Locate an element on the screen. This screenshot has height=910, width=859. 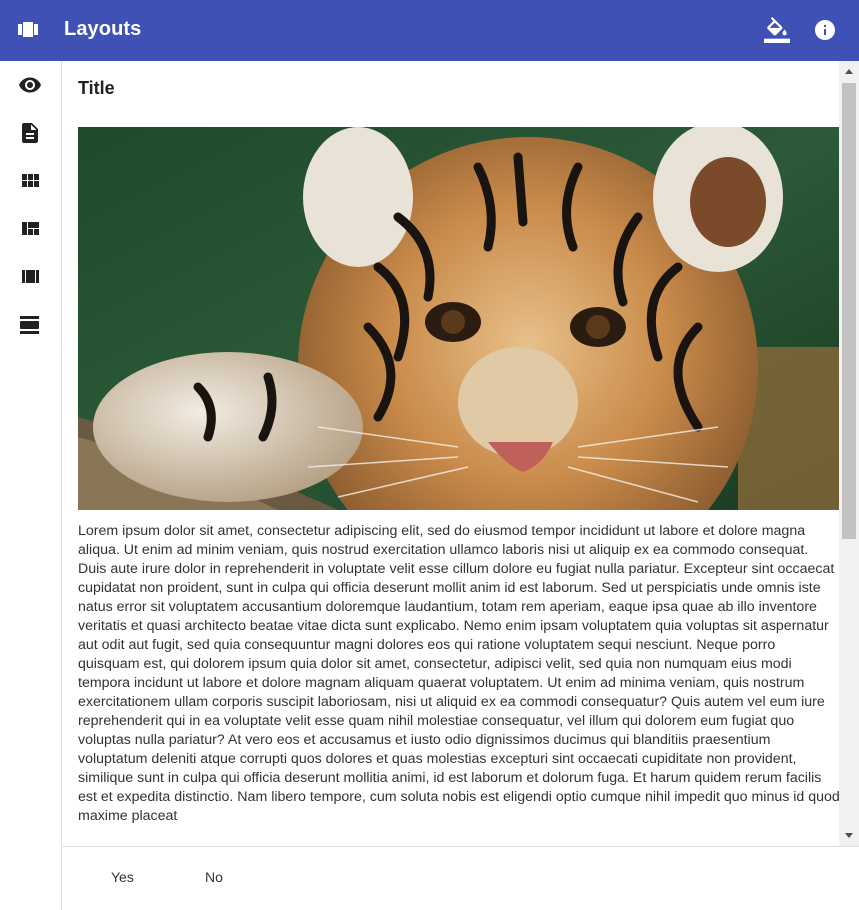
format-color-fill-icon is located at coordinates (777, 30).